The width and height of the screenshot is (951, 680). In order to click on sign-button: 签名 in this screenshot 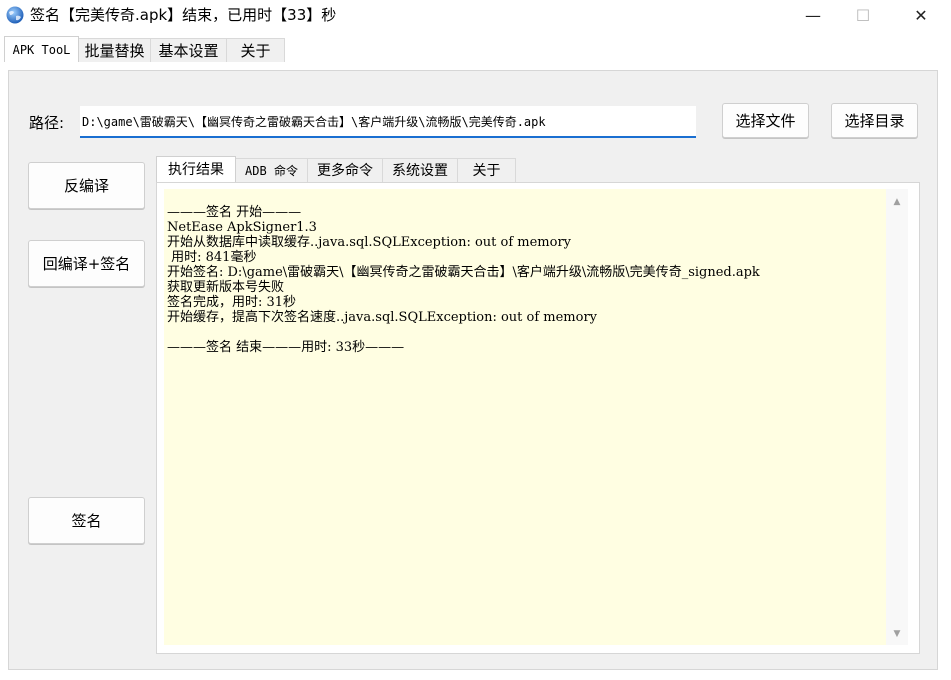, I will do `click(86, 520)`.